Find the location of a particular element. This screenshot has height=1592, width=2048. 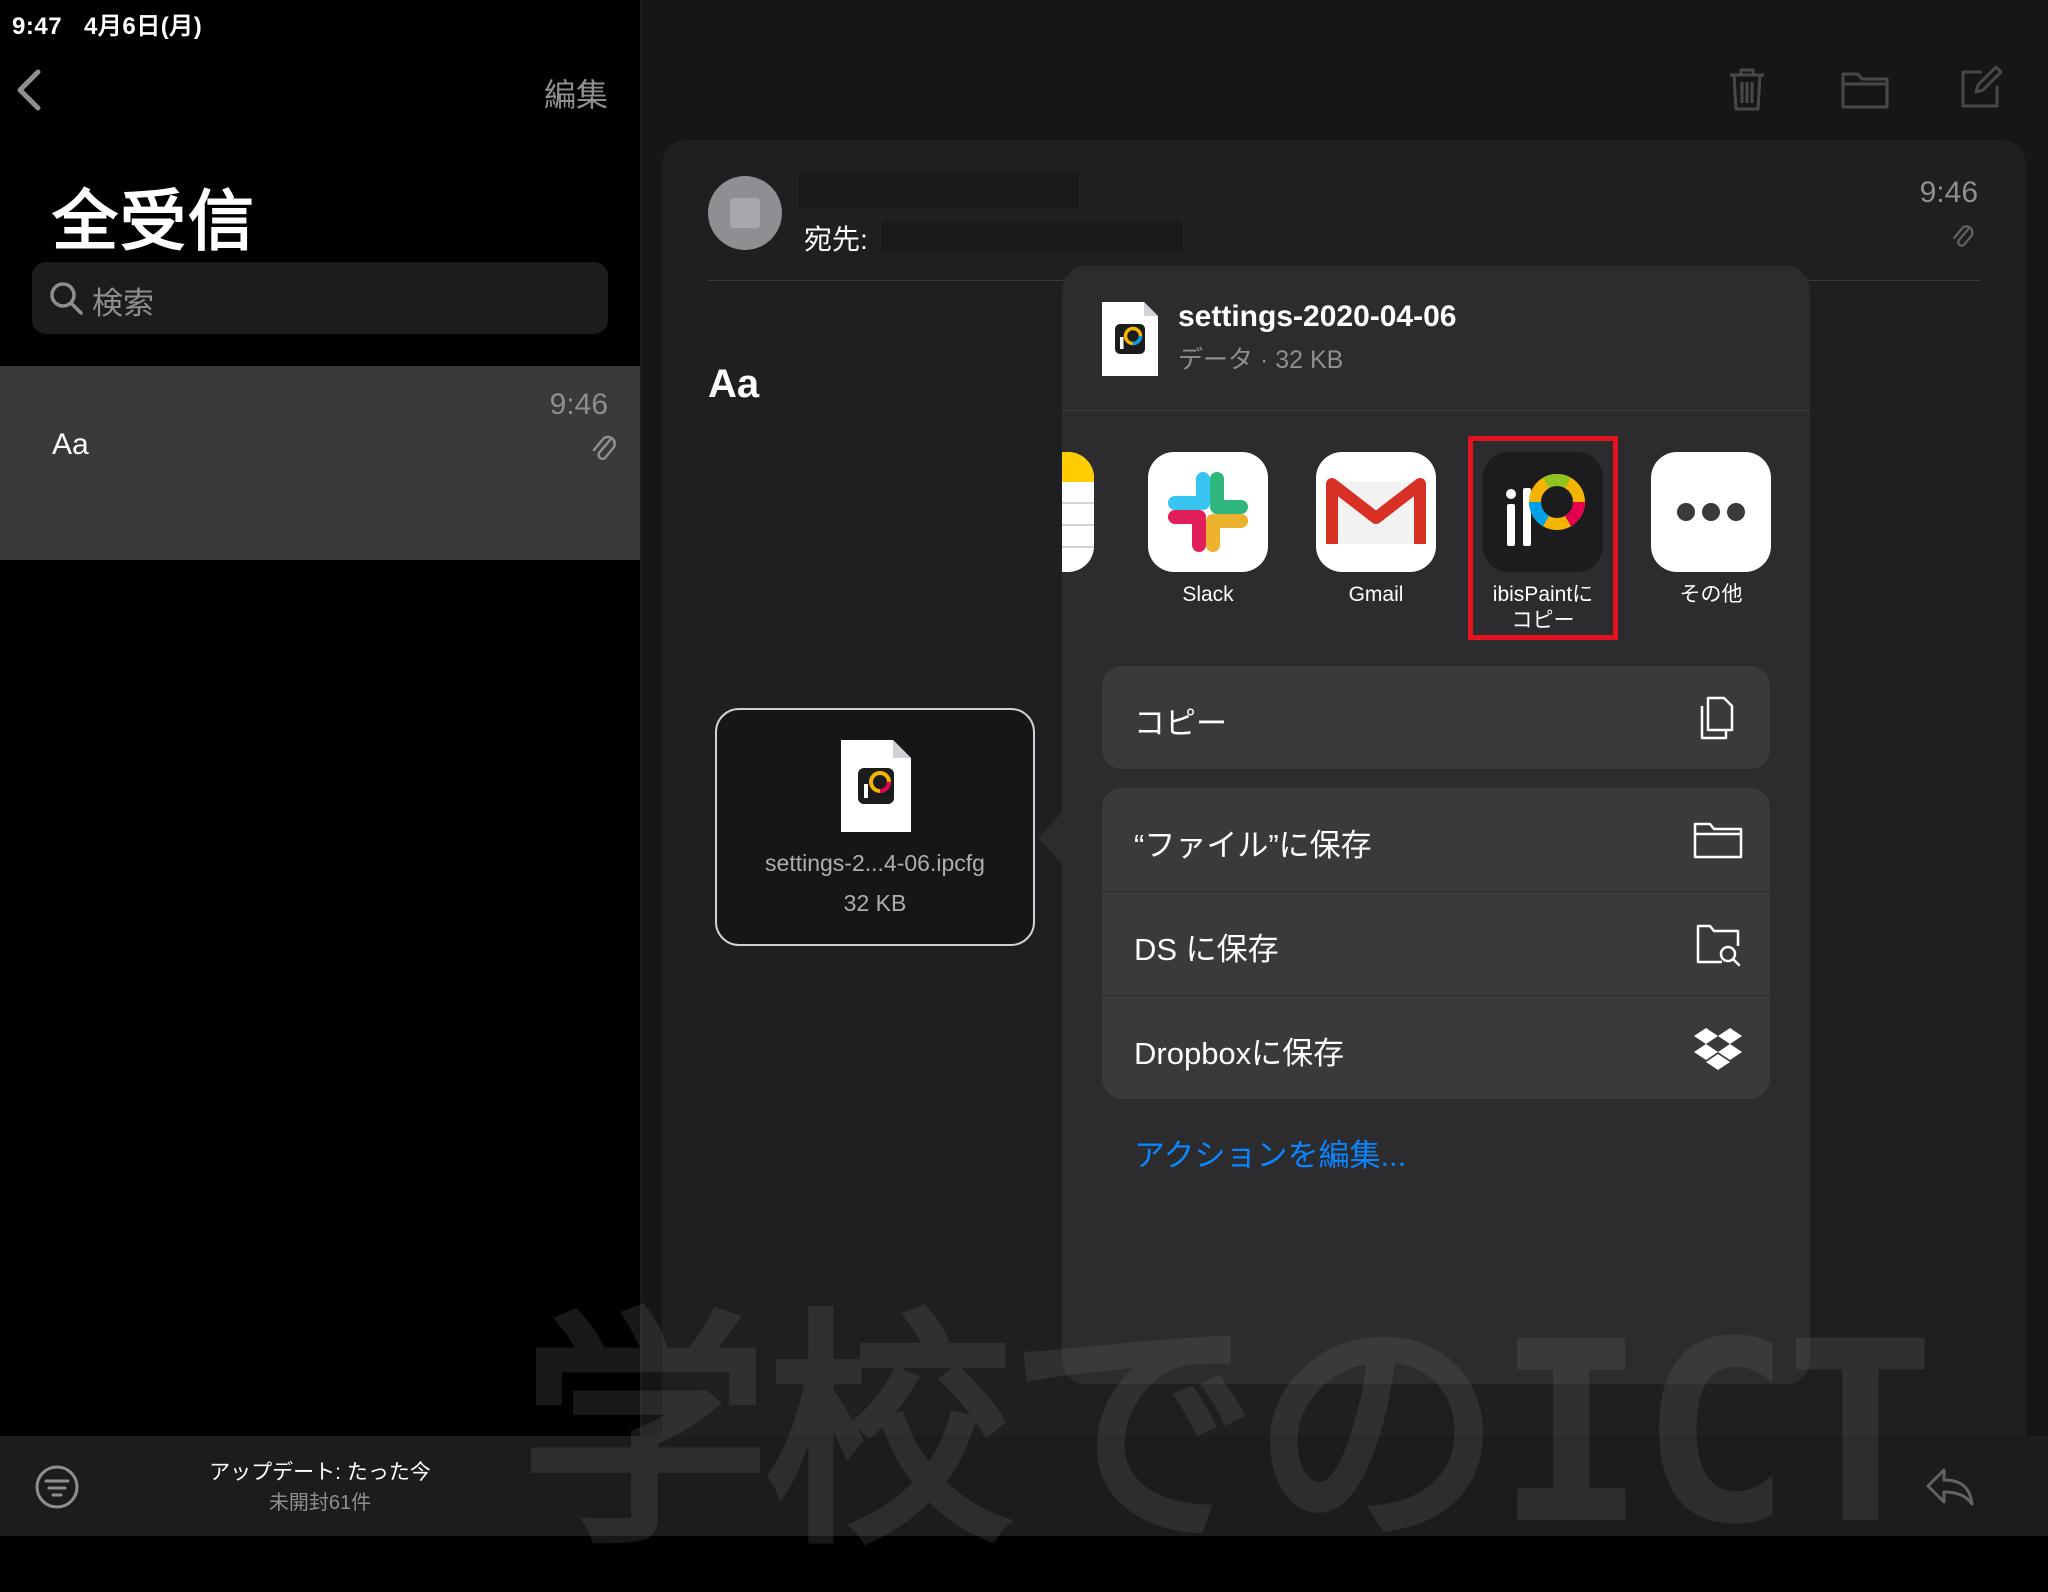

search-field: 検索 is located at coordinates (320, 298).